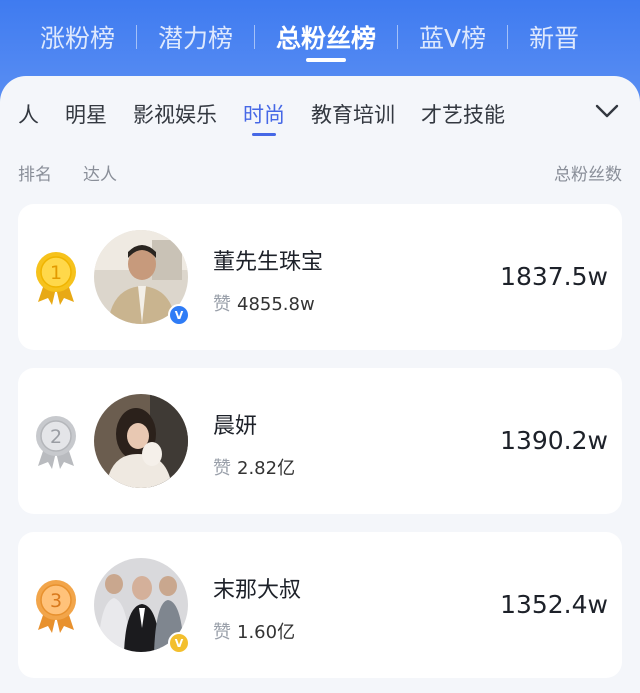 This screenshot has height=693, width=640. What do you see at coordinates (276, 304) in the screenshot?
I see `likes-value: 4855.8w` at bounding box center [276, 304].